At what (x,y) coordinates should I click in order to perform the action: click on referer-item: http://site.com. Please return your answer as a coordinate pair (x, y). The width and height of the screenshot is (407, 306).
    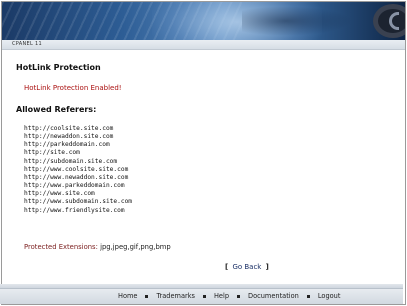
    Looking at the image, I should click on (52, 153).